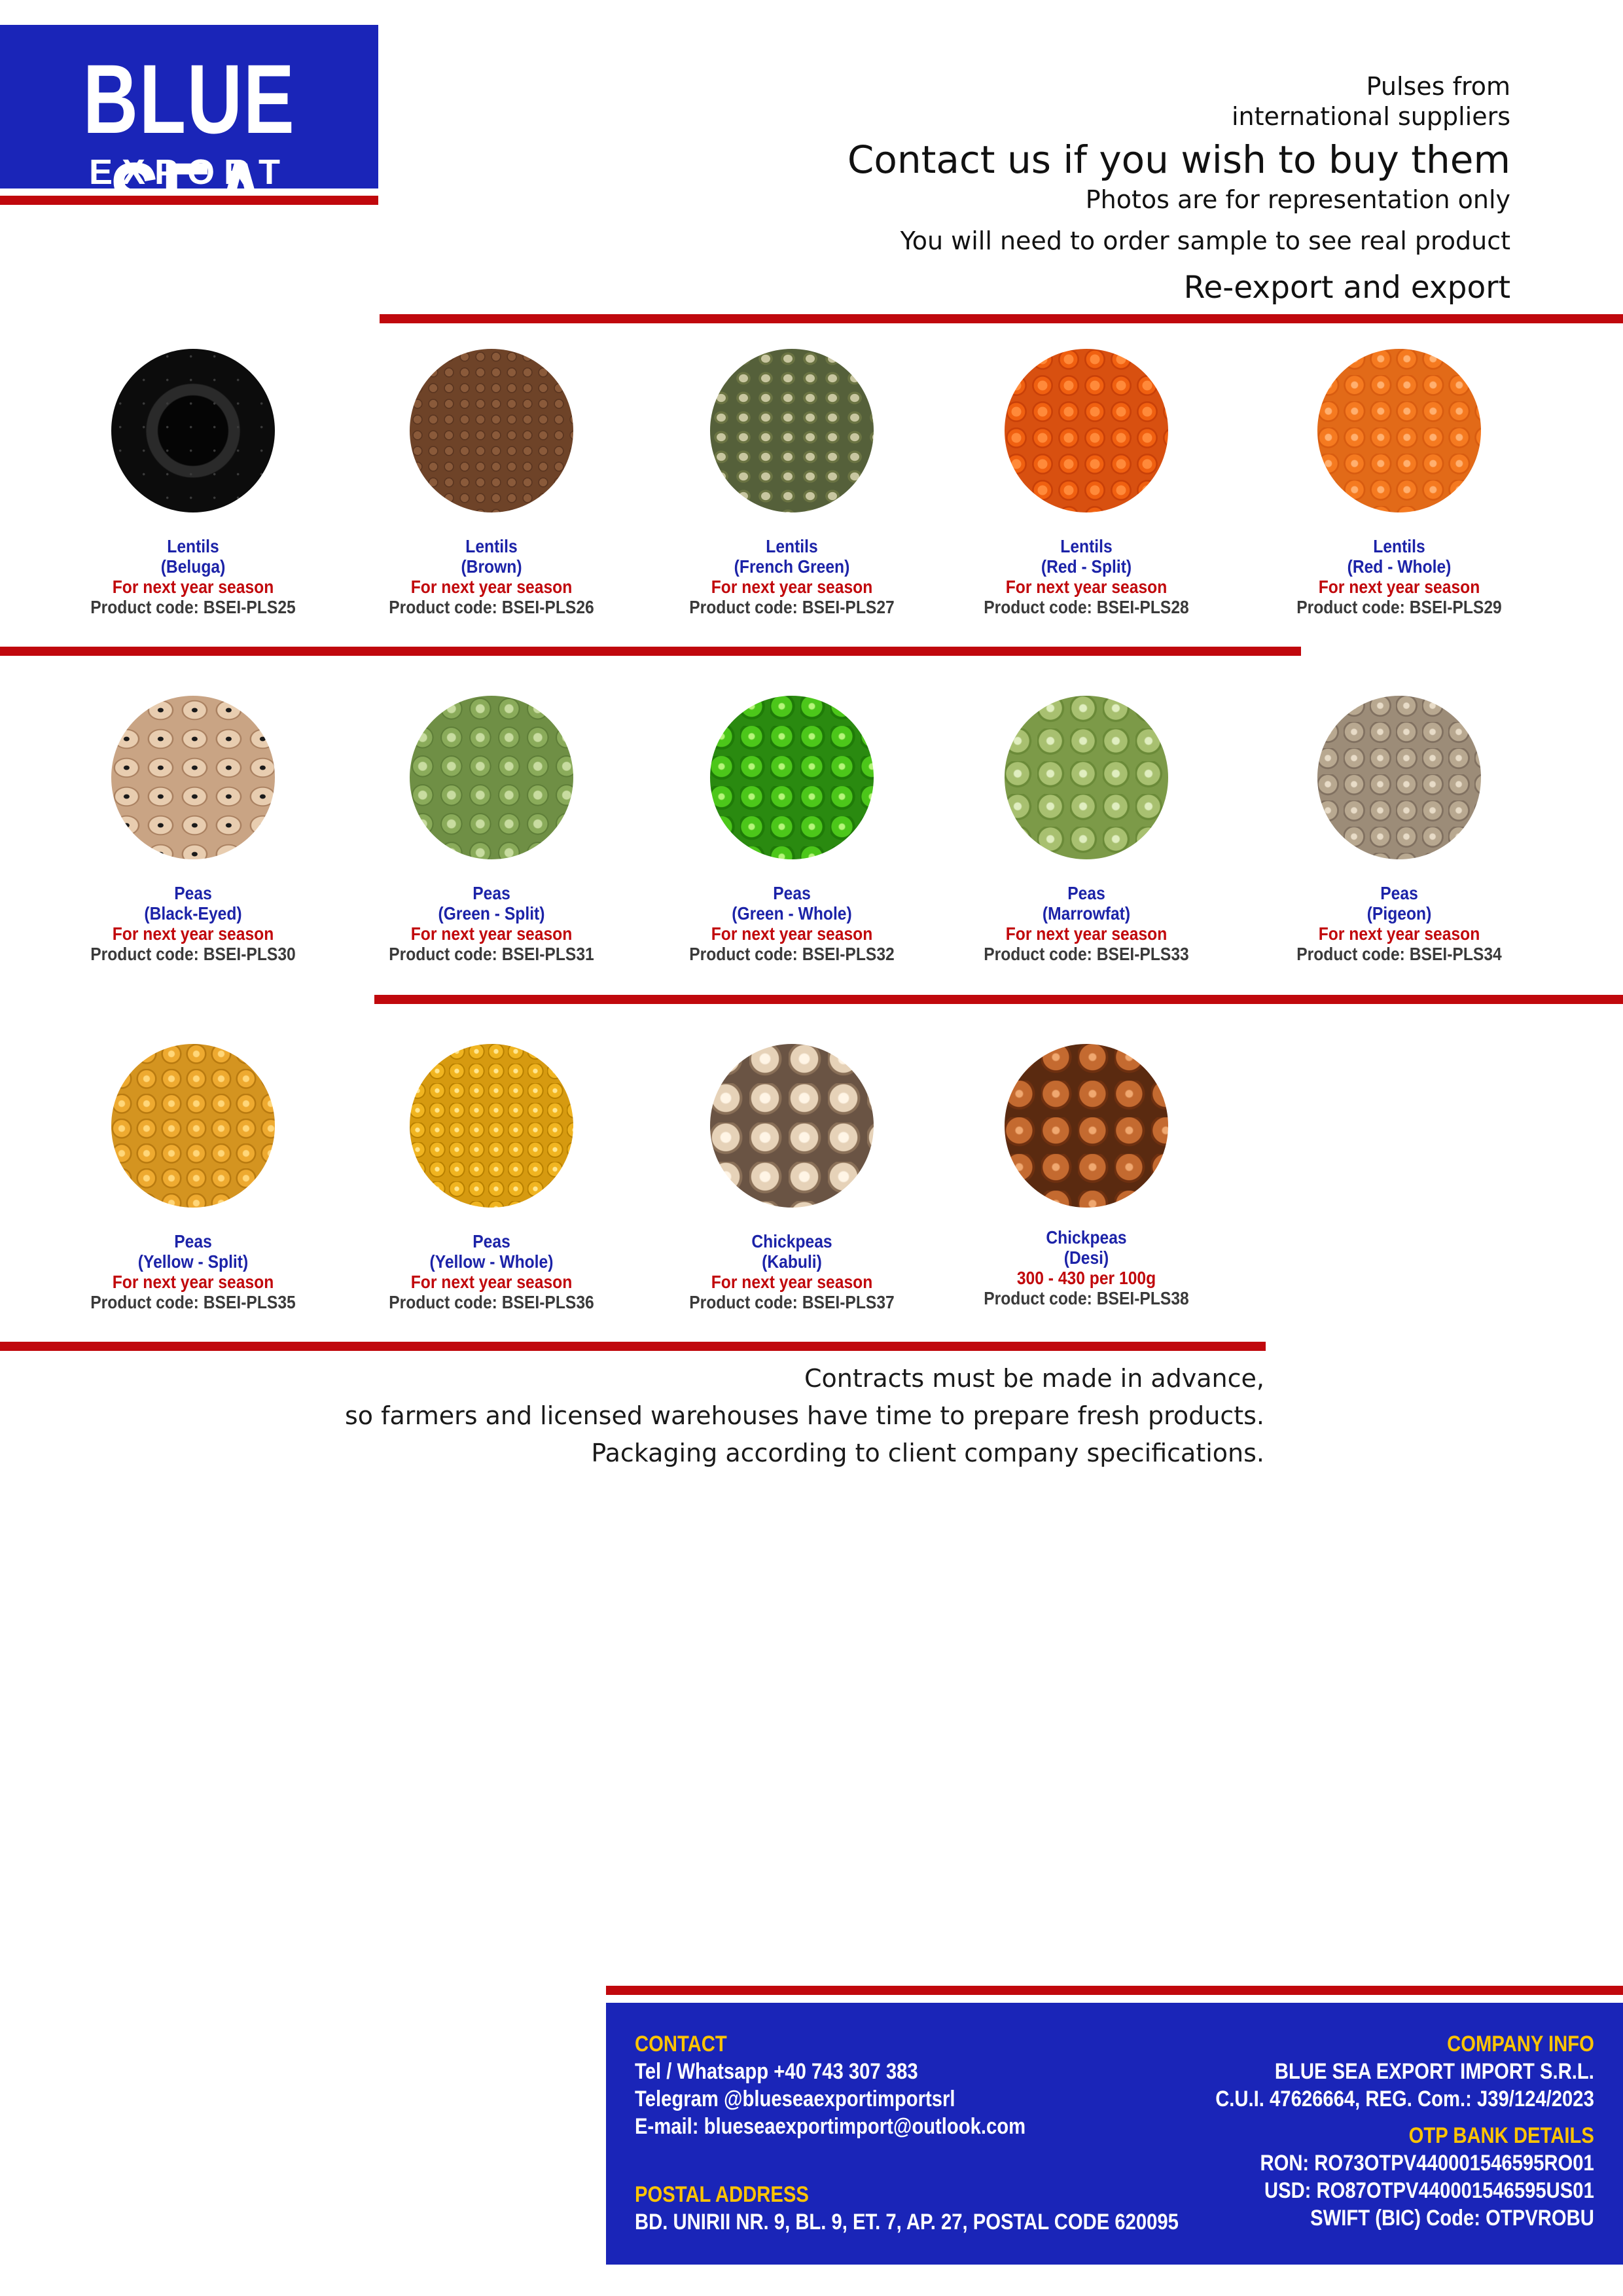 Image resolution: width=1623 pixels, height=2296 pixels. Describe the element at coordinates (1114, 1990) in the screenshot. I see `footer-rule` at that location.